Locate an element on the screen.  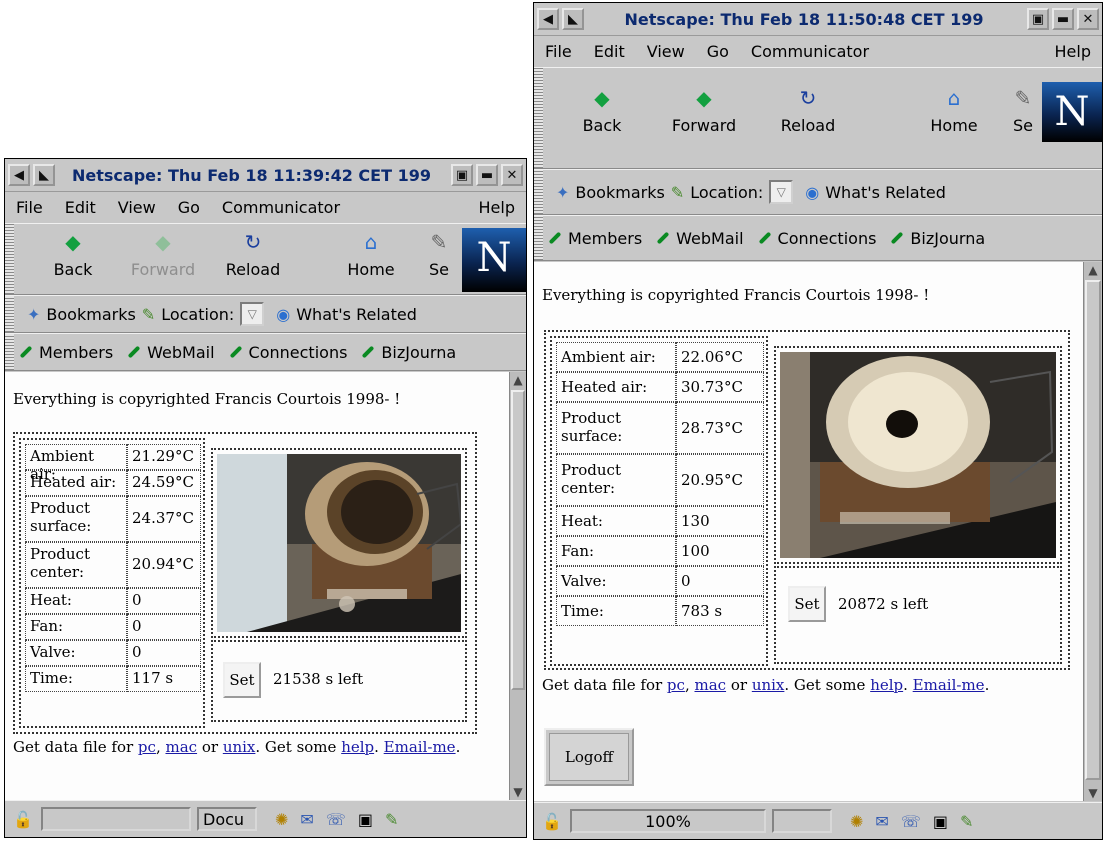
component-bar: ✺ ✉ ☏ ▣ ✎ is located at coordinates (330, 819).